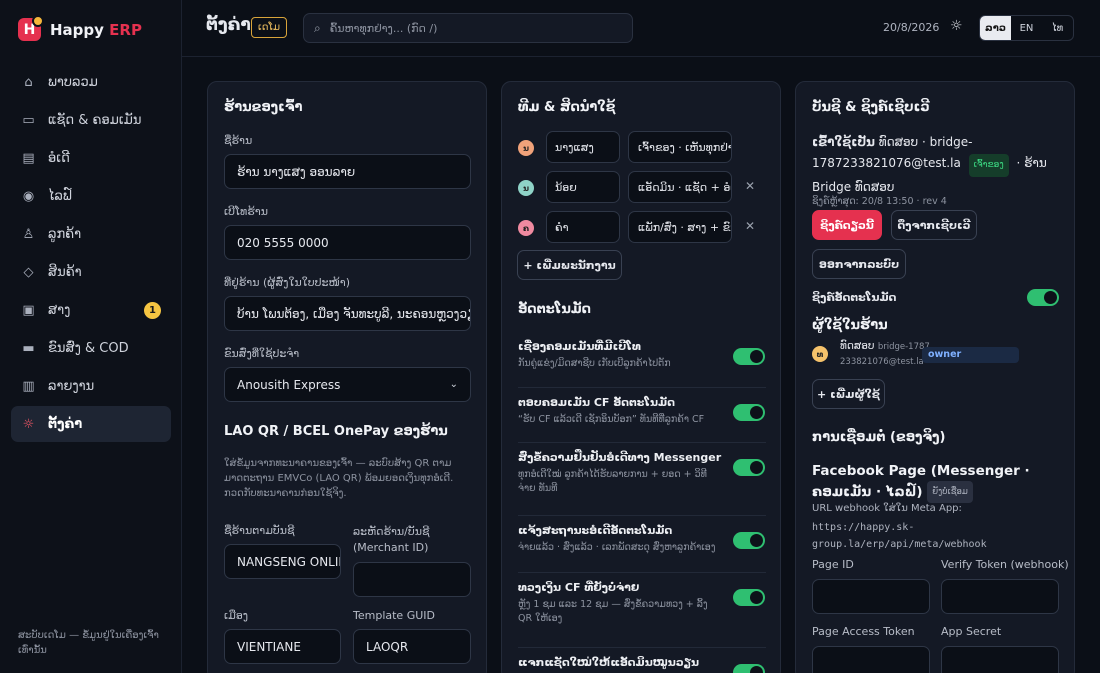 This screenshot has height=673, width=1100. Describe the element at coordinates (91, 424) in the screenshot. I see `sidebar-item-9: ☼ ຕັ້ງຄ່າ` at that location.